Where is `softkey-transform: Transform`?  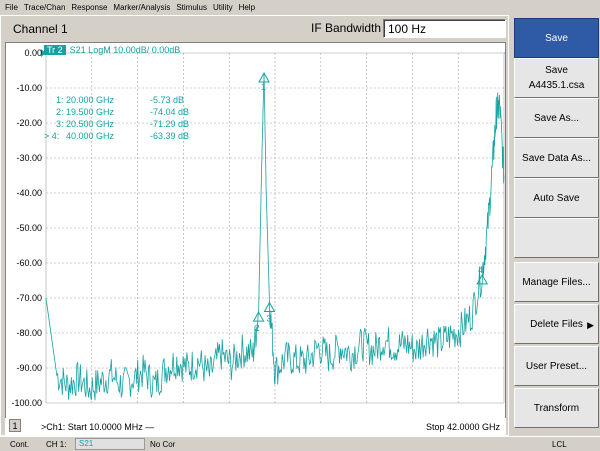 softkey-transform: Transform is located at coordinates (556, 408).